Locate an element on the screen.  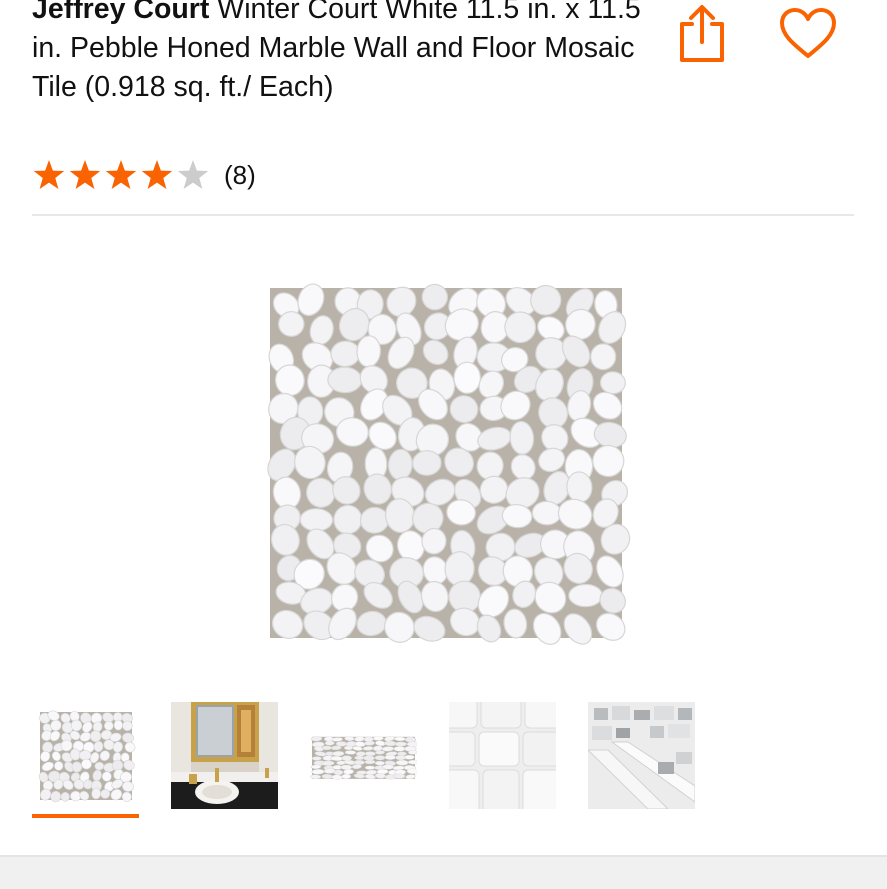
product-brand: Jeffrey Court is located at coordinates (121, 12).